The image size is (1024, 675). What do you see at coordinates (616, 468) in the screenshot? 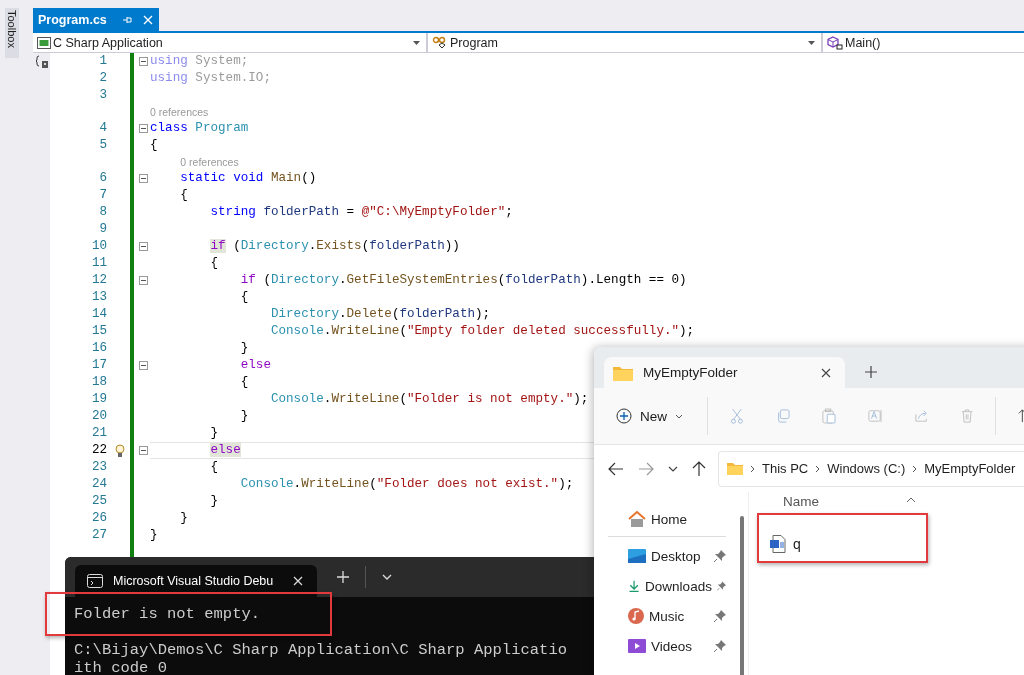
I see `back-icon` at bounding box center [616, 468].